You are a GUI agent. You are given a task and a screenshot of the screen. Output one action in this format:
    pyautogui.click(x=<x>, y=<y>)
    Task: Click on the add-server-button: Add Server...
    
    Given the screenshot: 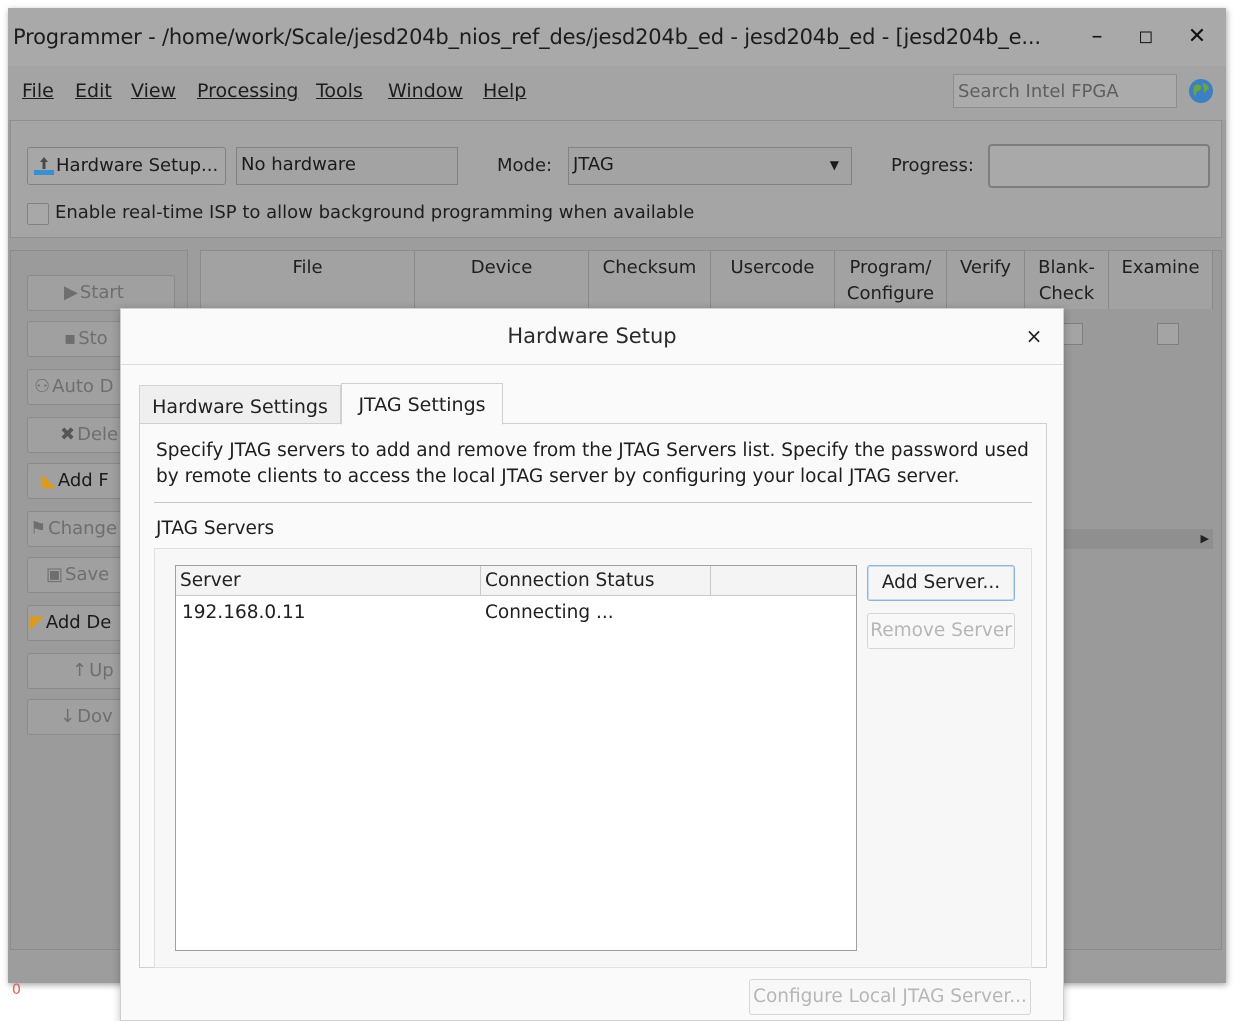 What is the action you would take?
    pyautogui.click(x=941, y=583)
    